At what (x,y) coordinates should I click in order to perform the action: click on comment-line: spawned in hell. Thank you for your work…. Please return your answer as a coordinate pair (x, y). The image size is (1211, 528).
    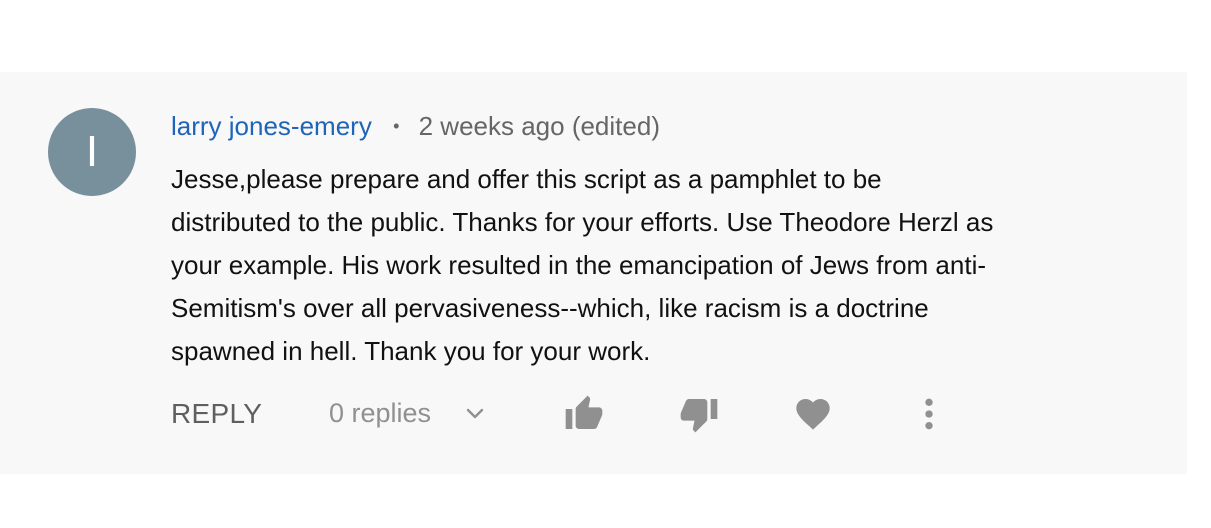
    Looking at the image, I should click on (411, 351).